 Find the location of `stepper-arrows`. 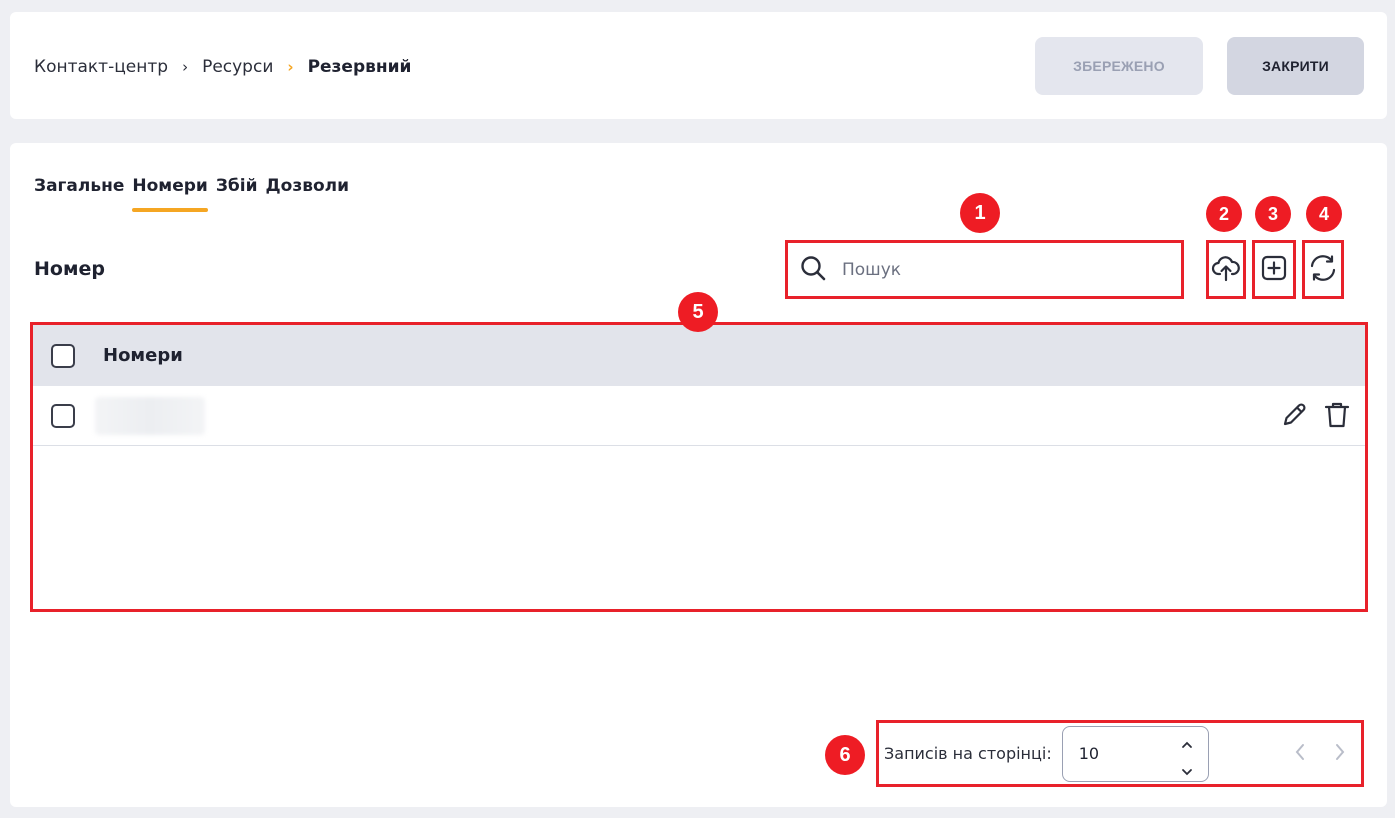

stepper-arrows is located at coordinates (1187, 758).